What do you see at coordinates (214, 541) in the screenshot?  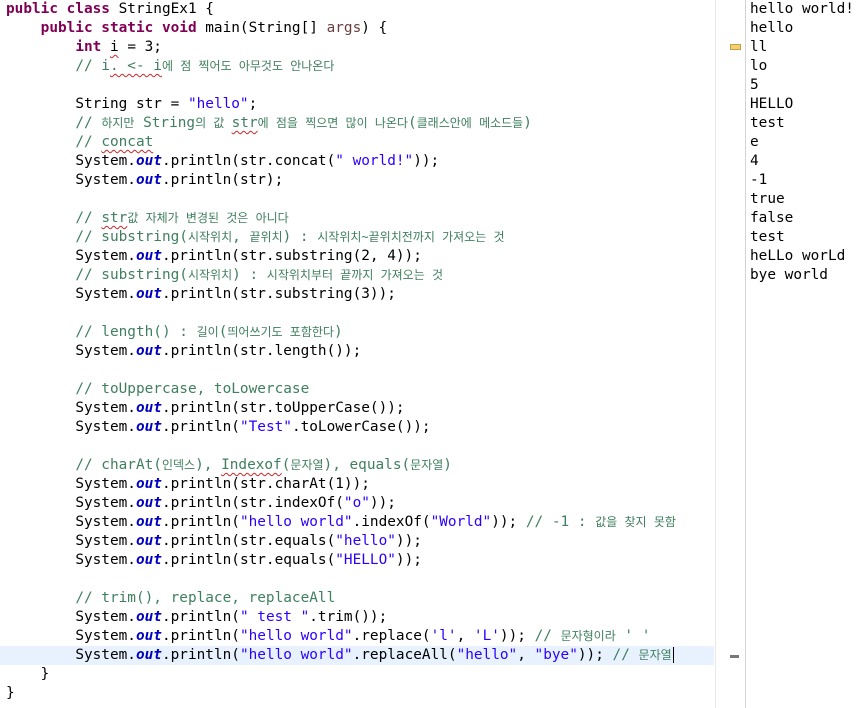 I see `code-line-29: System.out.println(str.equals("hello"));` at bounding box center [214, 541].